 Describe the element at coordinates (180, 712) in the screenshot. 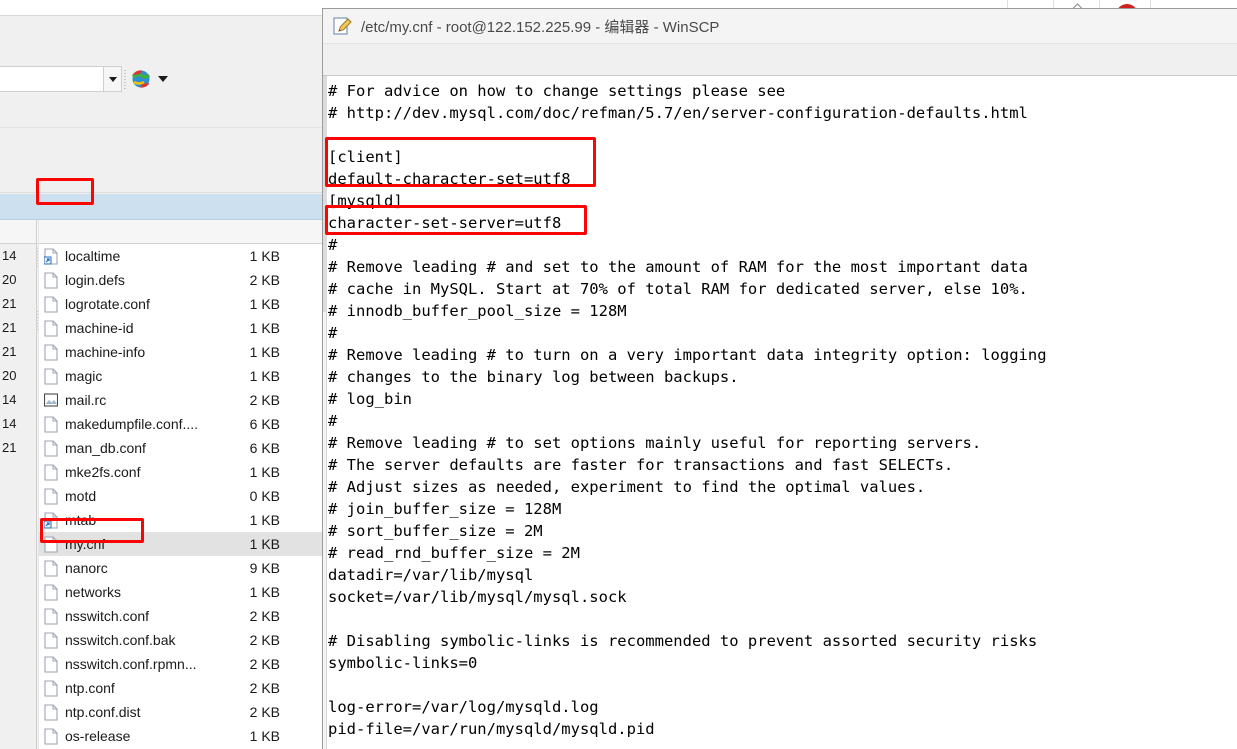

I see `file-row: ntp.conf.dist 2 KB` at that location.